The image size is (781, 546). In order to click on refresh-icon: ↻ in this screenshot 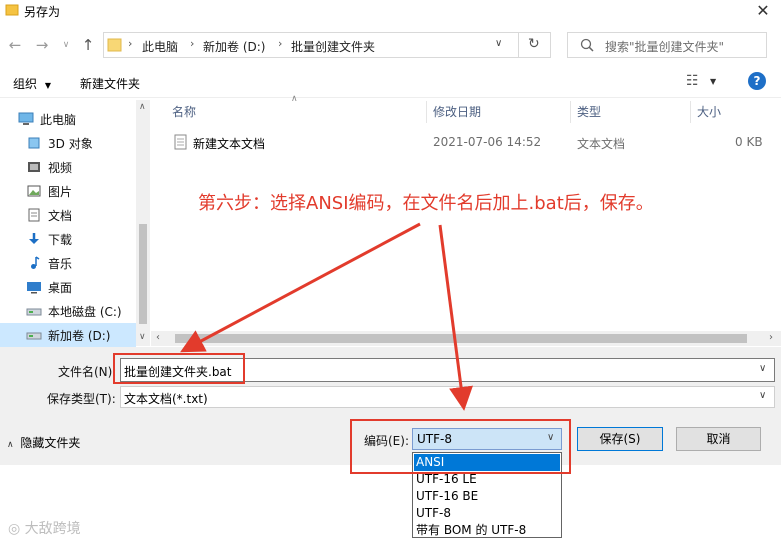, I will do `click(534, 44)`.